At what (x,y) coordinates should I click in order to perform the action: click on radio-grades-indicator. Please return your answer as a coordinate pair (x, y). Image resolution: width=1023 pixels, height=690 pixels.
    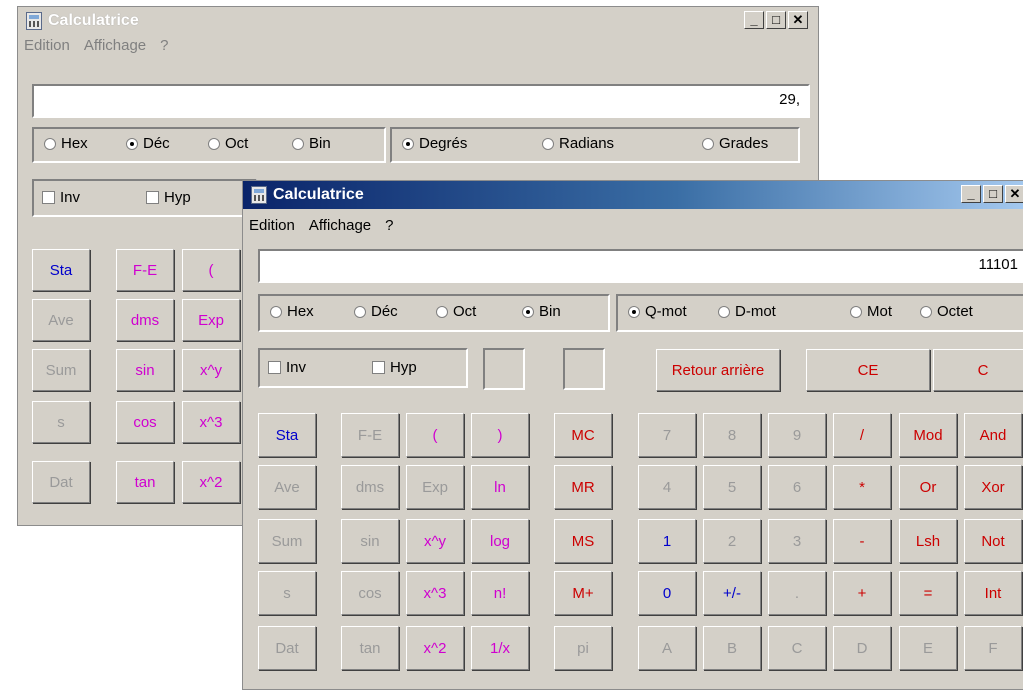
    Looking at the image, I should click on (708, 143).